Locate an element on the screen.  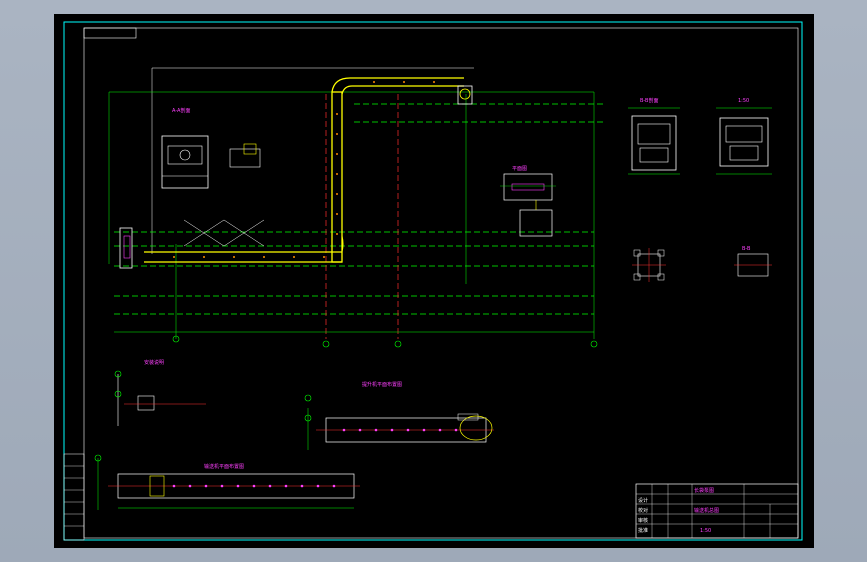
title-block-row-1: 设计 is located at coordinates (643, 500).